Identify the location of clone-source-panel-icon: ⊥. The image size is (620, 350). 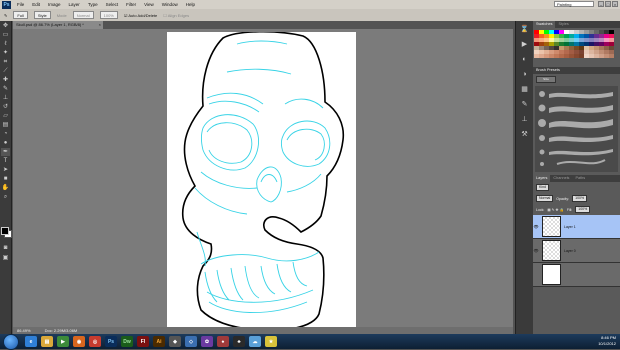
(524, 120).